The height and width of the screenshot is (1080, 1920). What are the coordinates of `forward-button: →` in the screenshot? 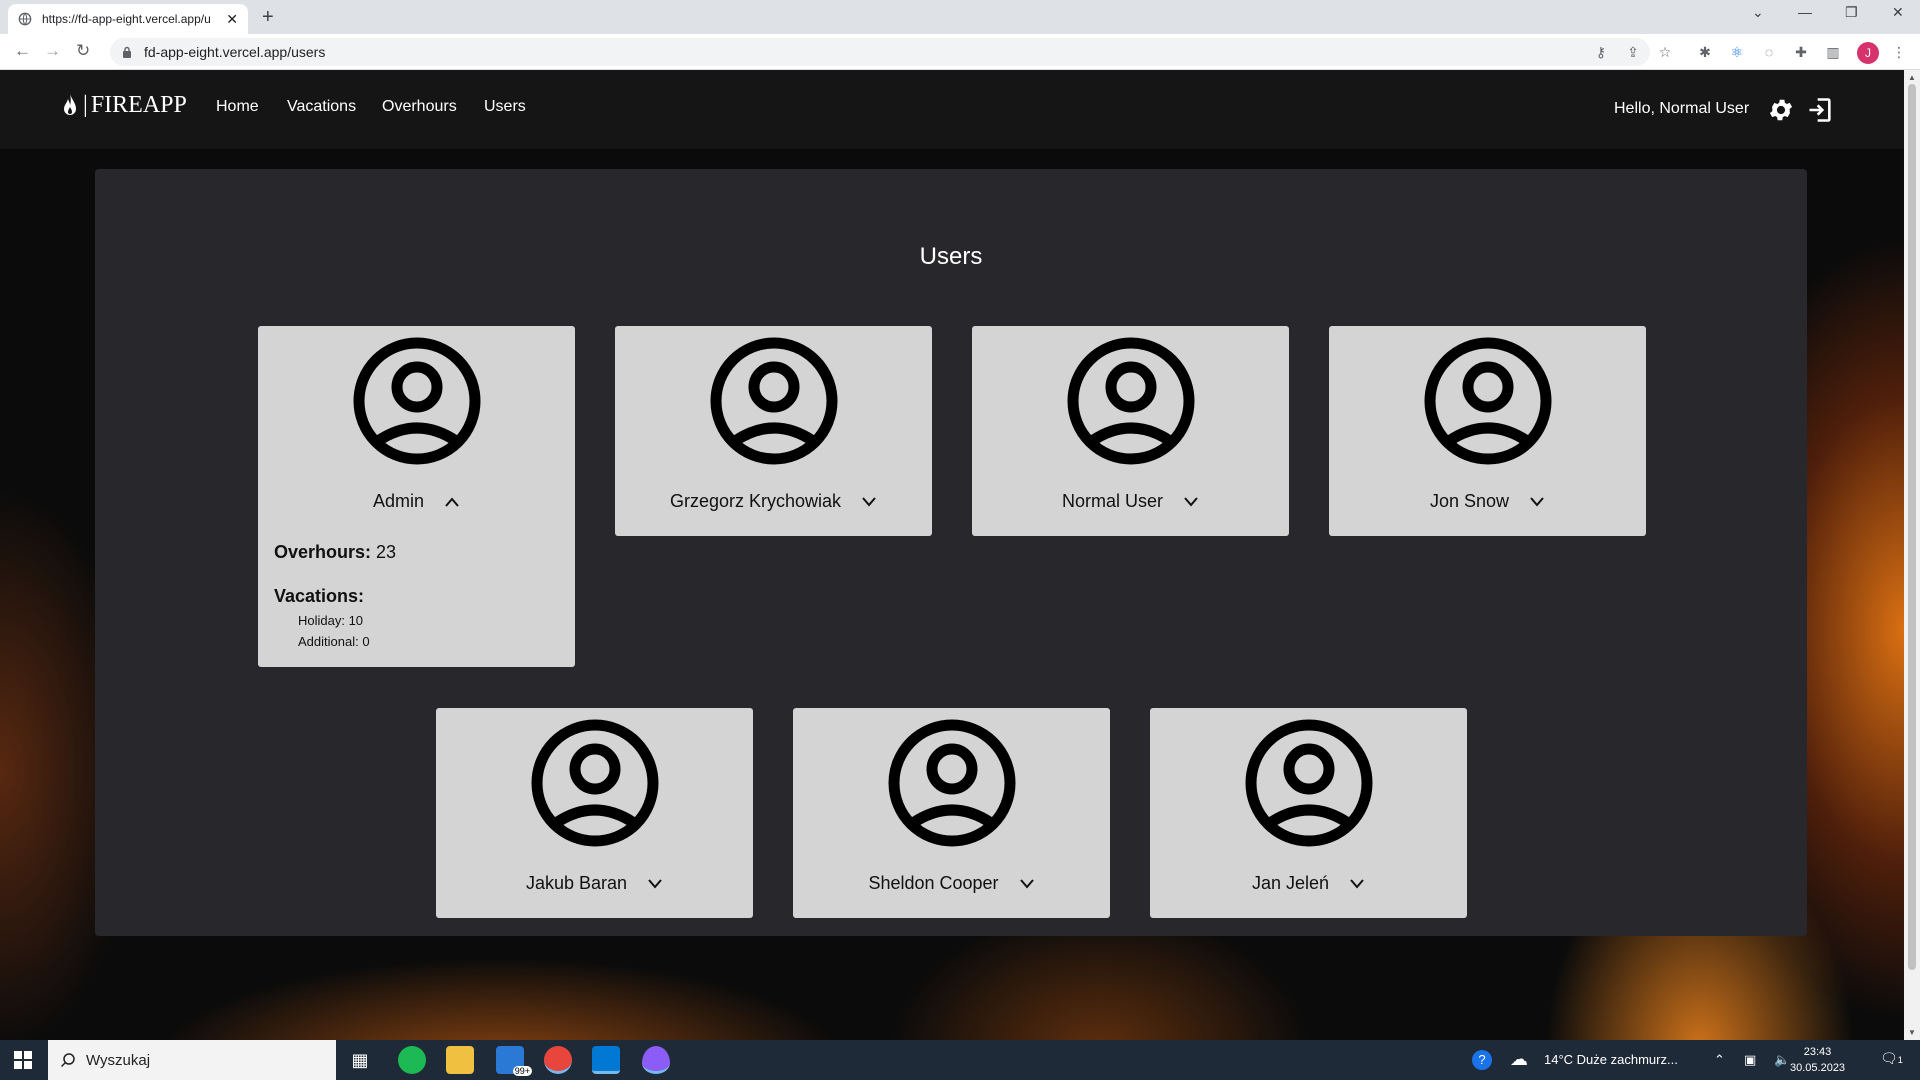 It's located at (52, 51).